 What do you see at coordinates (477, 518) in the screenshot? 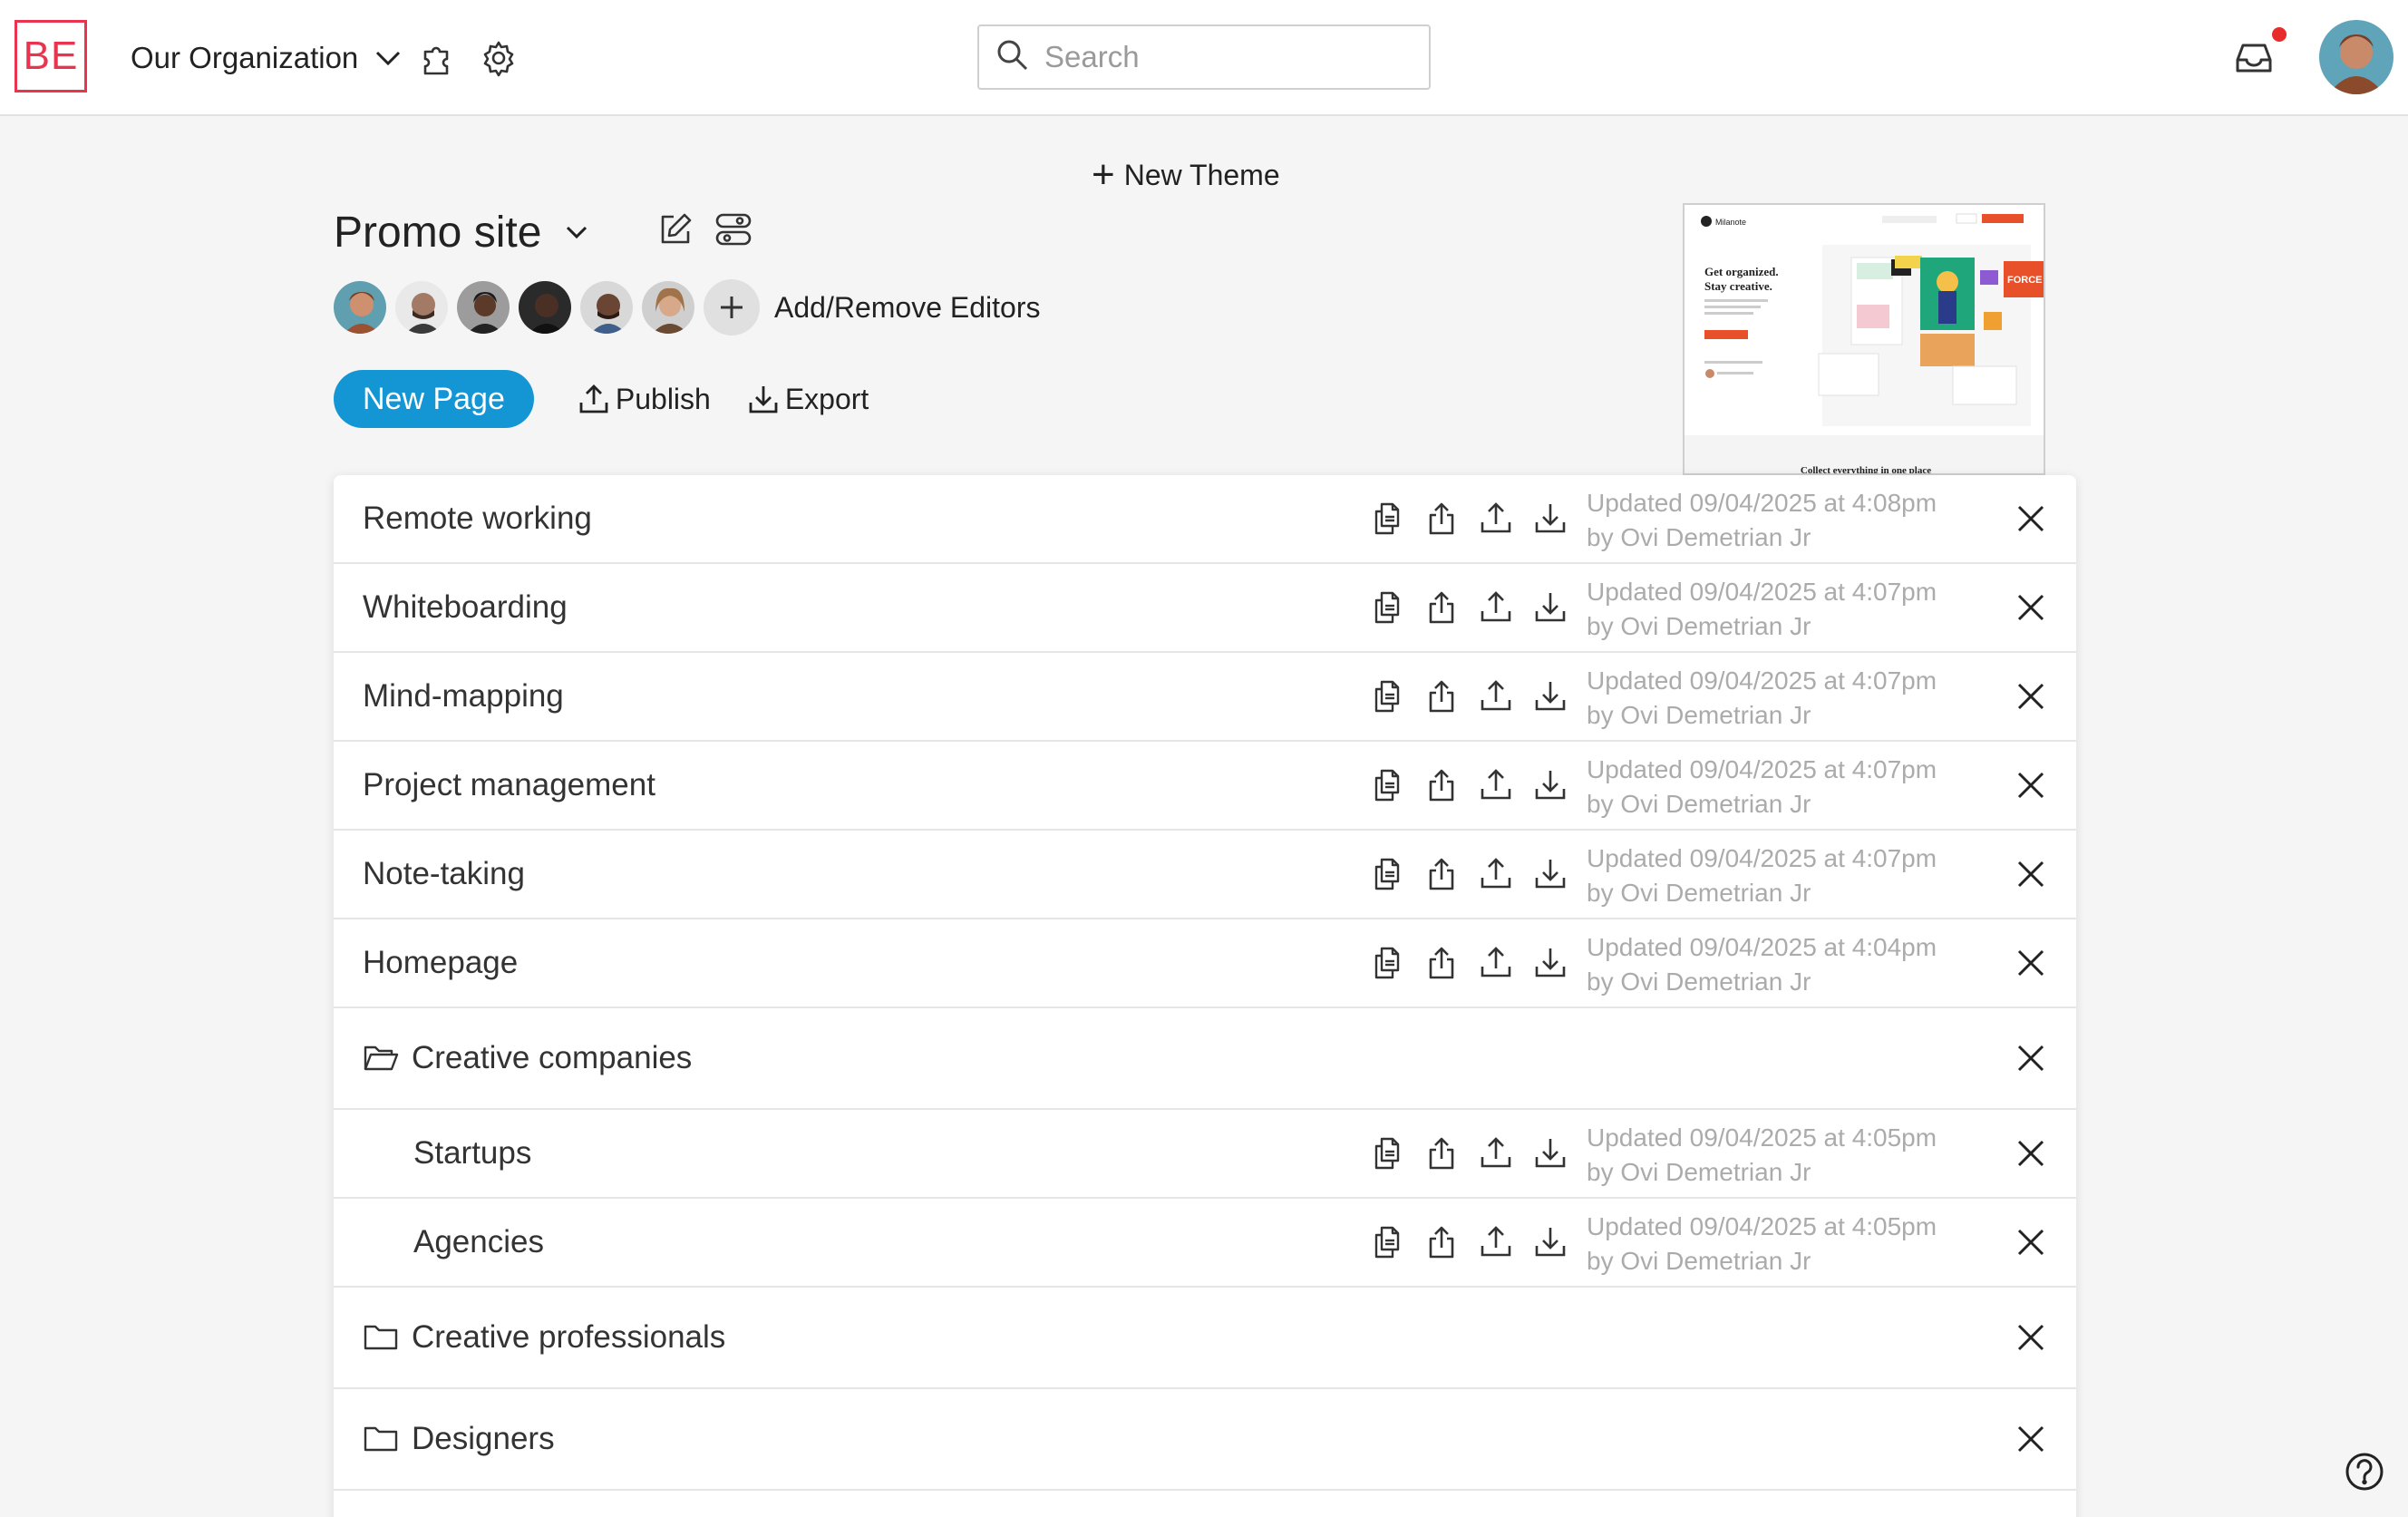
I see `page-name: Remote working` at bounding box center [477, 518].